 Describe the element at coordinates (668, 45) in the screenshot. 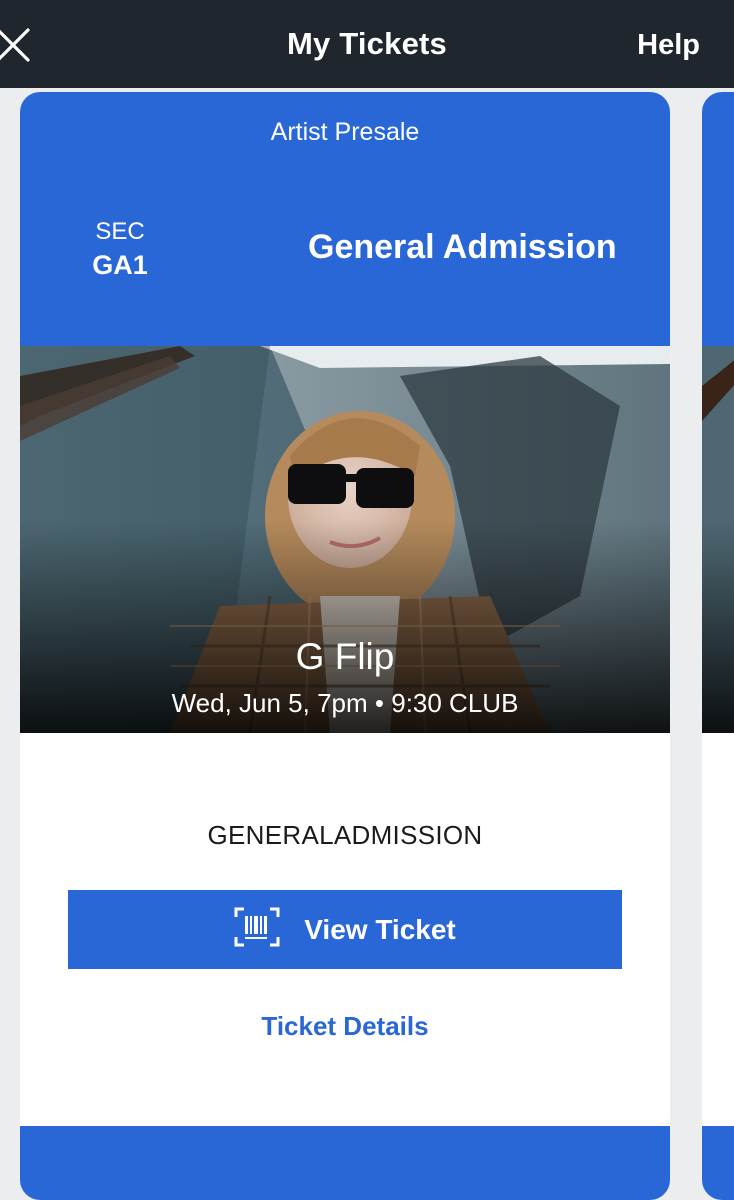

I see `help-button: Help` at that location.